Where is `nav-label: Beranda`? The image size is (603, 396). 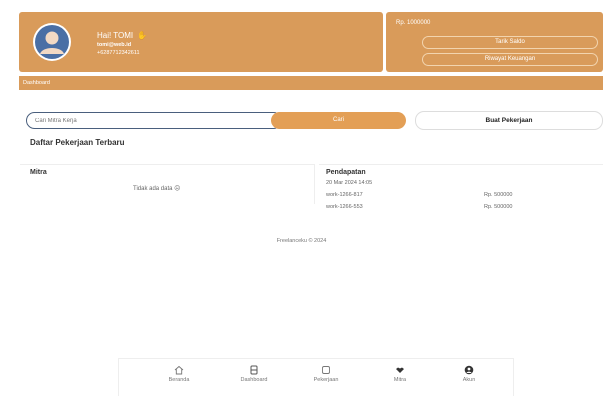
nav-label: Beranda is located at coordinates (179, 380).